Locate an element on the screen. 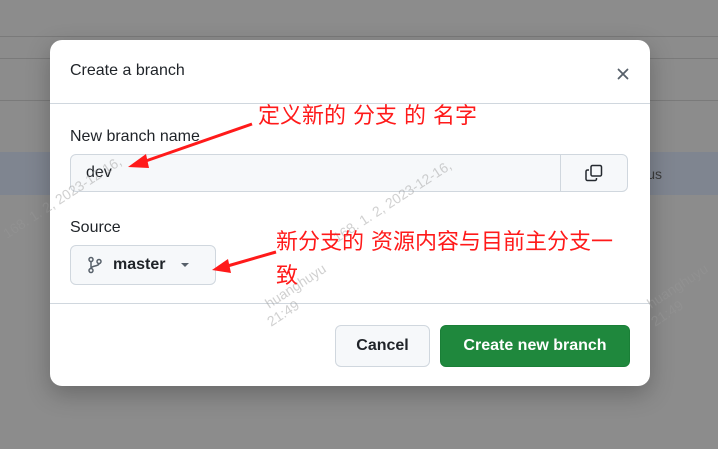 The width and height of the screenshot is (718, 449). source-label: Source is located at coordinates (95, 227).